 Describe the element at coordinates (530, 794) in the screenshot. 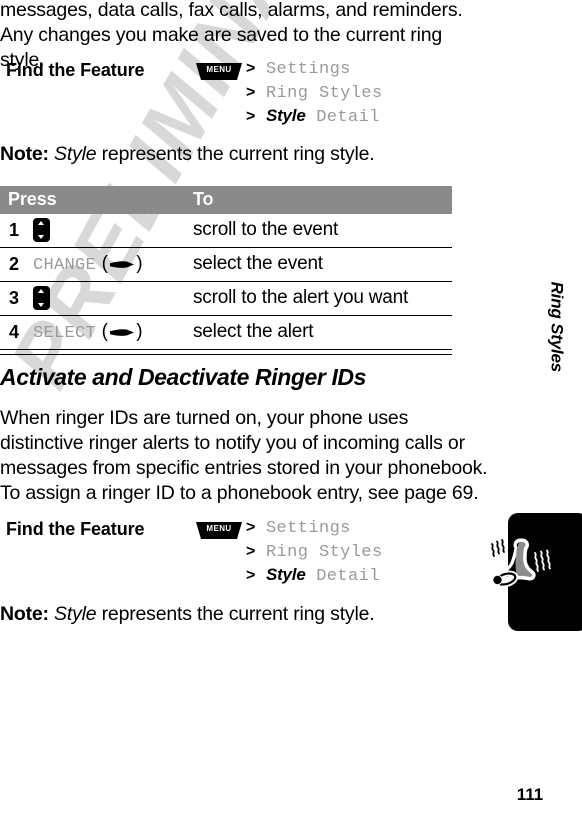

I see `page-number: 111` at that location.